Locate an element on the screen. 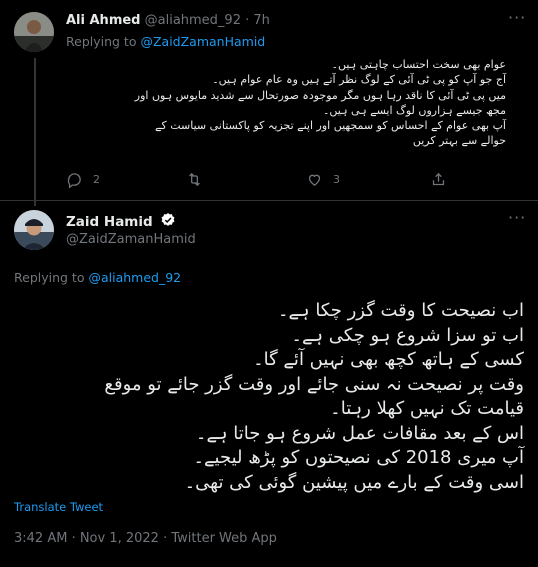 The width and height of the screenshot is (538, 567). main-more-icon: ··· is located at coordinates (517, 217).